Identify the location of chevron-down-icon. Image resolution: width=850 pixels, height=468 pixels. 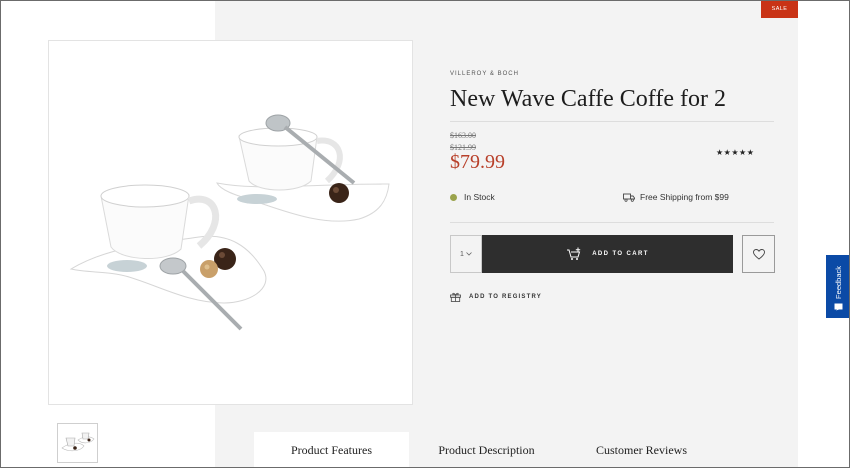
(469, 254).